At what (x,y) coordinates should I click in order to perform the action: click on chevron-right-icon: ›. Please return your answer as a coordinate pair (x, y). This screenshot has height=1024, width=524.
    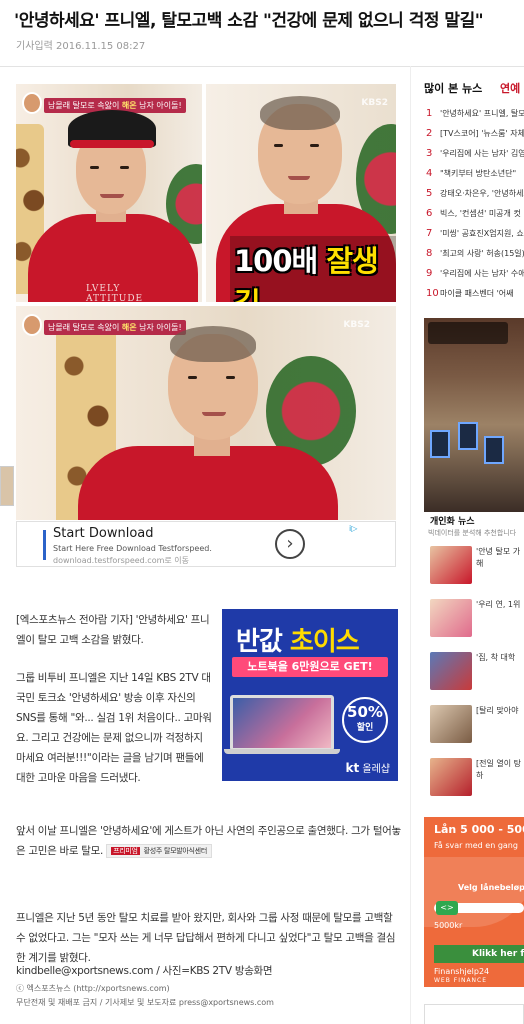
    Looking at the image, I should click on (290, 544).